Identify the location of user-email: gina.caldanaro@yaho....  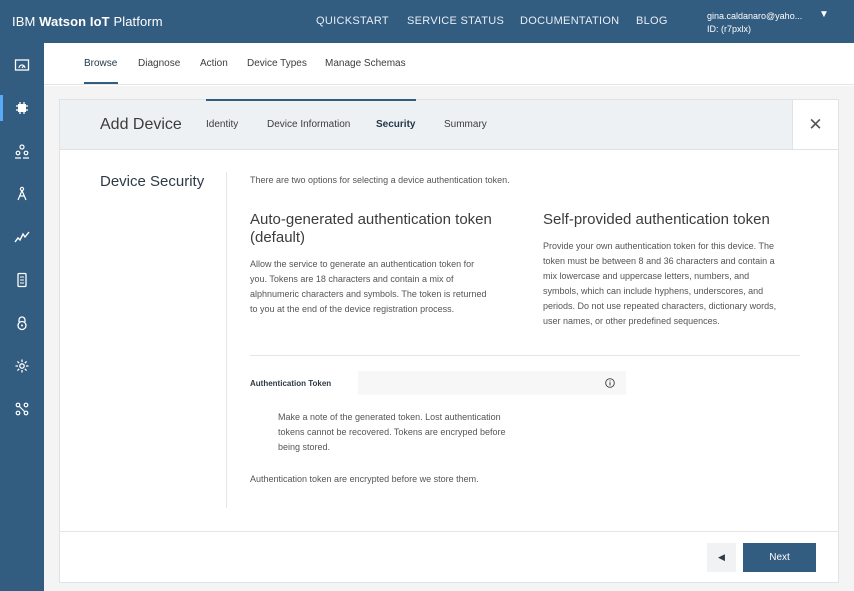
(755, 16).